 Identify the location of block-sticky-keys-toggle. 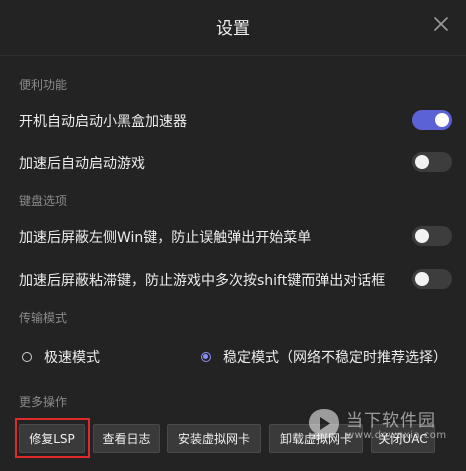
(432, 279).